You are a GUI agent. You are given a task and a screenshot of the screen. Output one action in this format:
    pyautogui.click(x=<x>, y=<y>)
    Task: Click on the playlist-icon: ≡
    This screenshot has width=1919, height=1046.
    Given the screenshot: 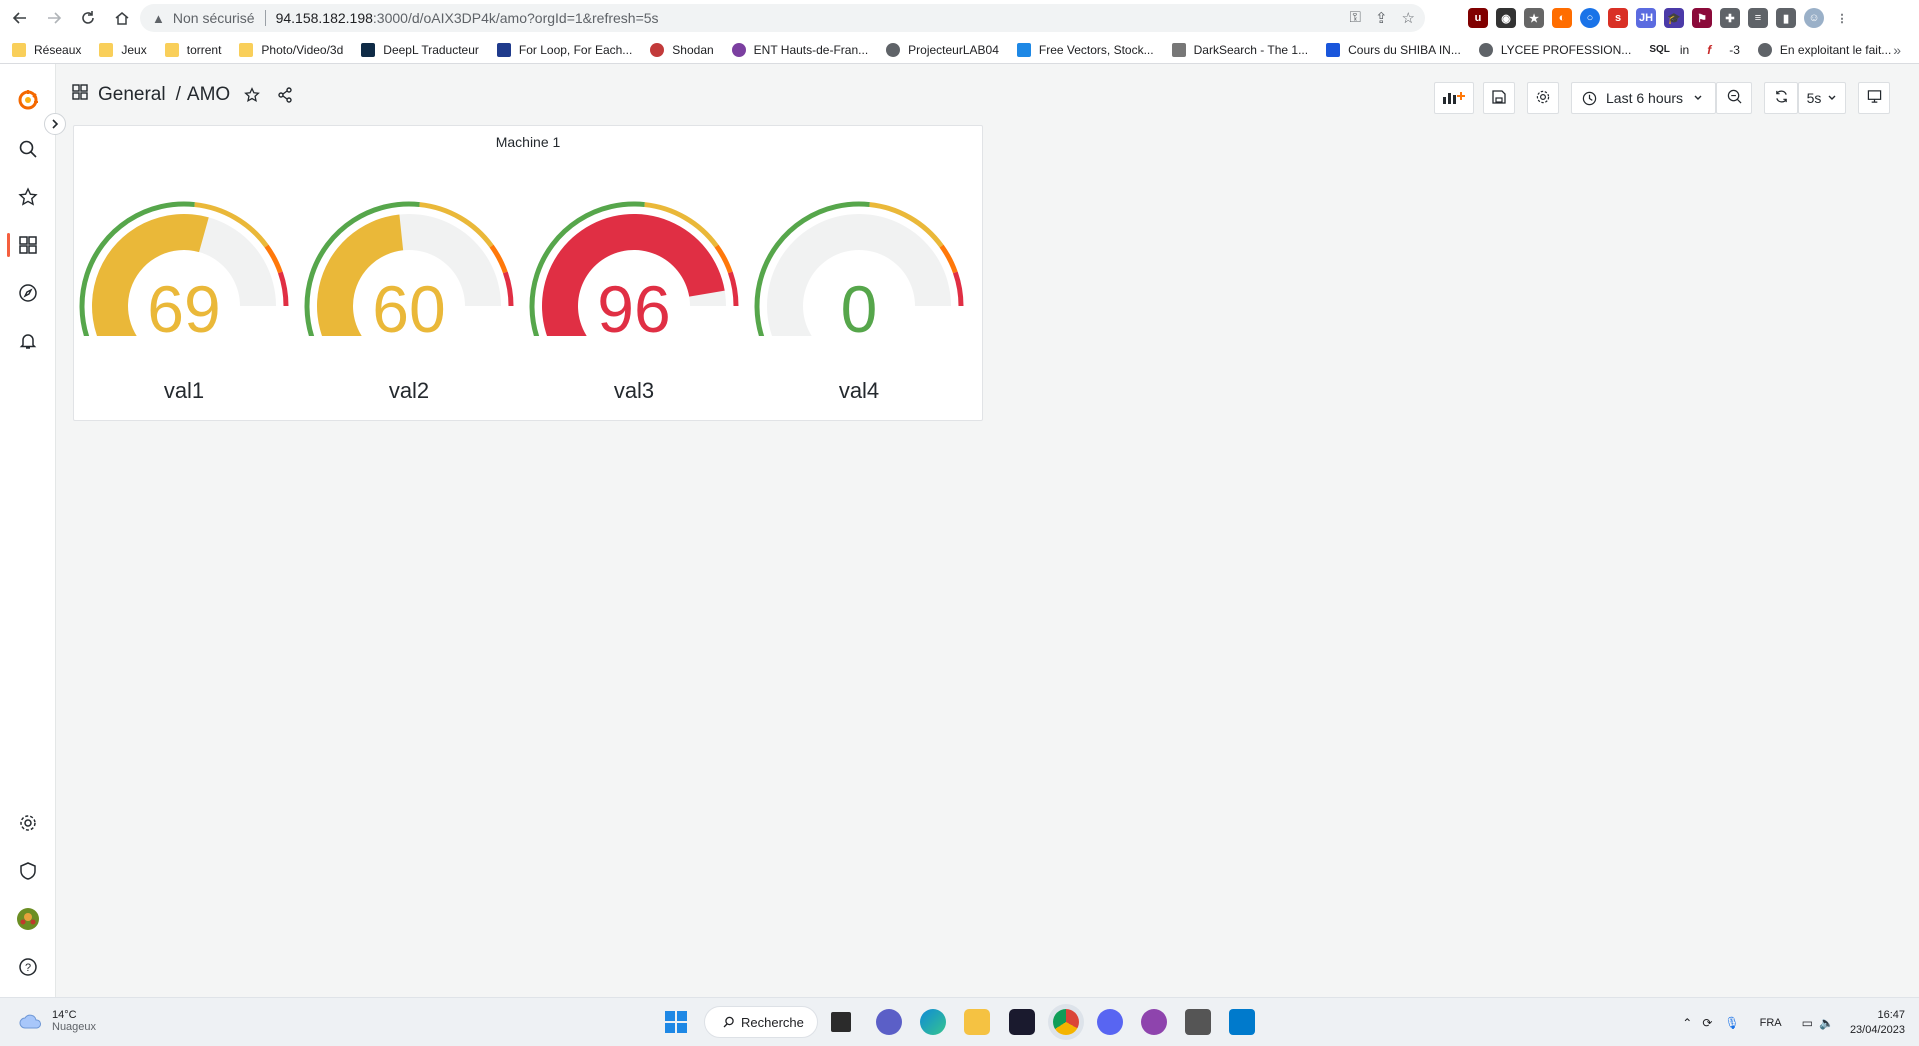 What is the action you would take?
    pyautogui.click(x=1758, y=18)
    